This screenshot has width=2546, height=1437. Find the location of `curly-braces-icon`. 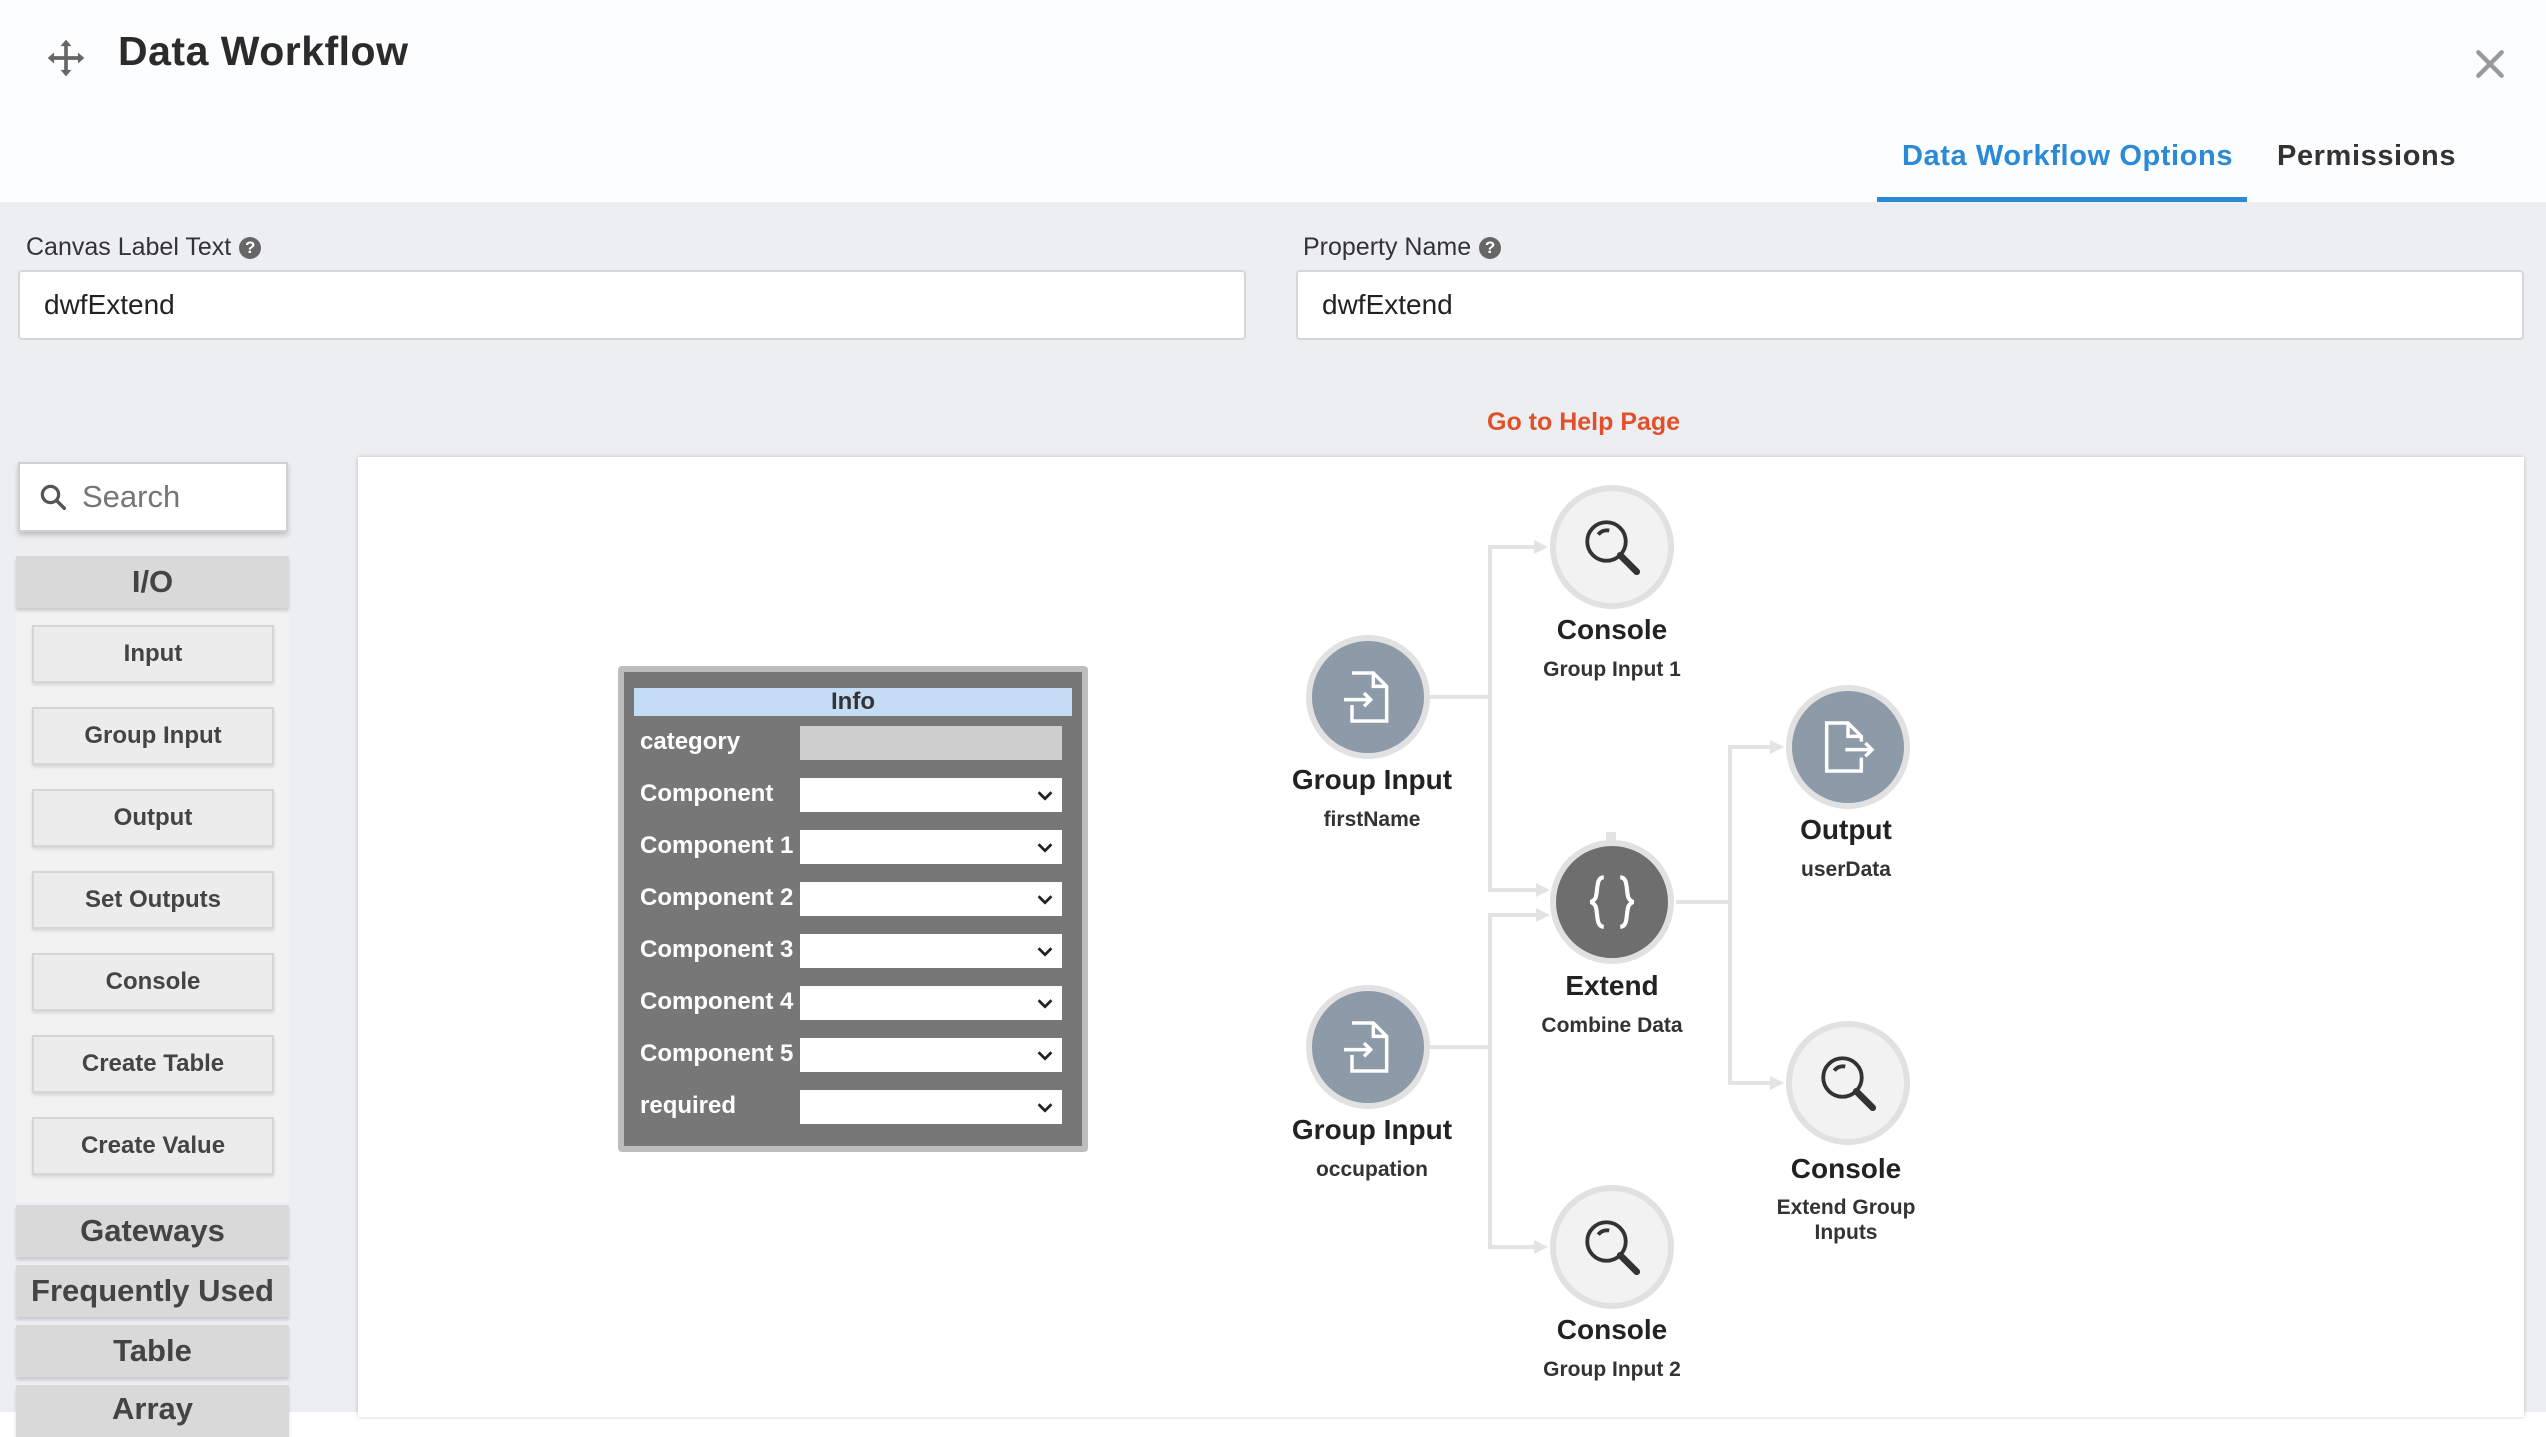

curly-braces-icon is located at coordinates (1612, 902).